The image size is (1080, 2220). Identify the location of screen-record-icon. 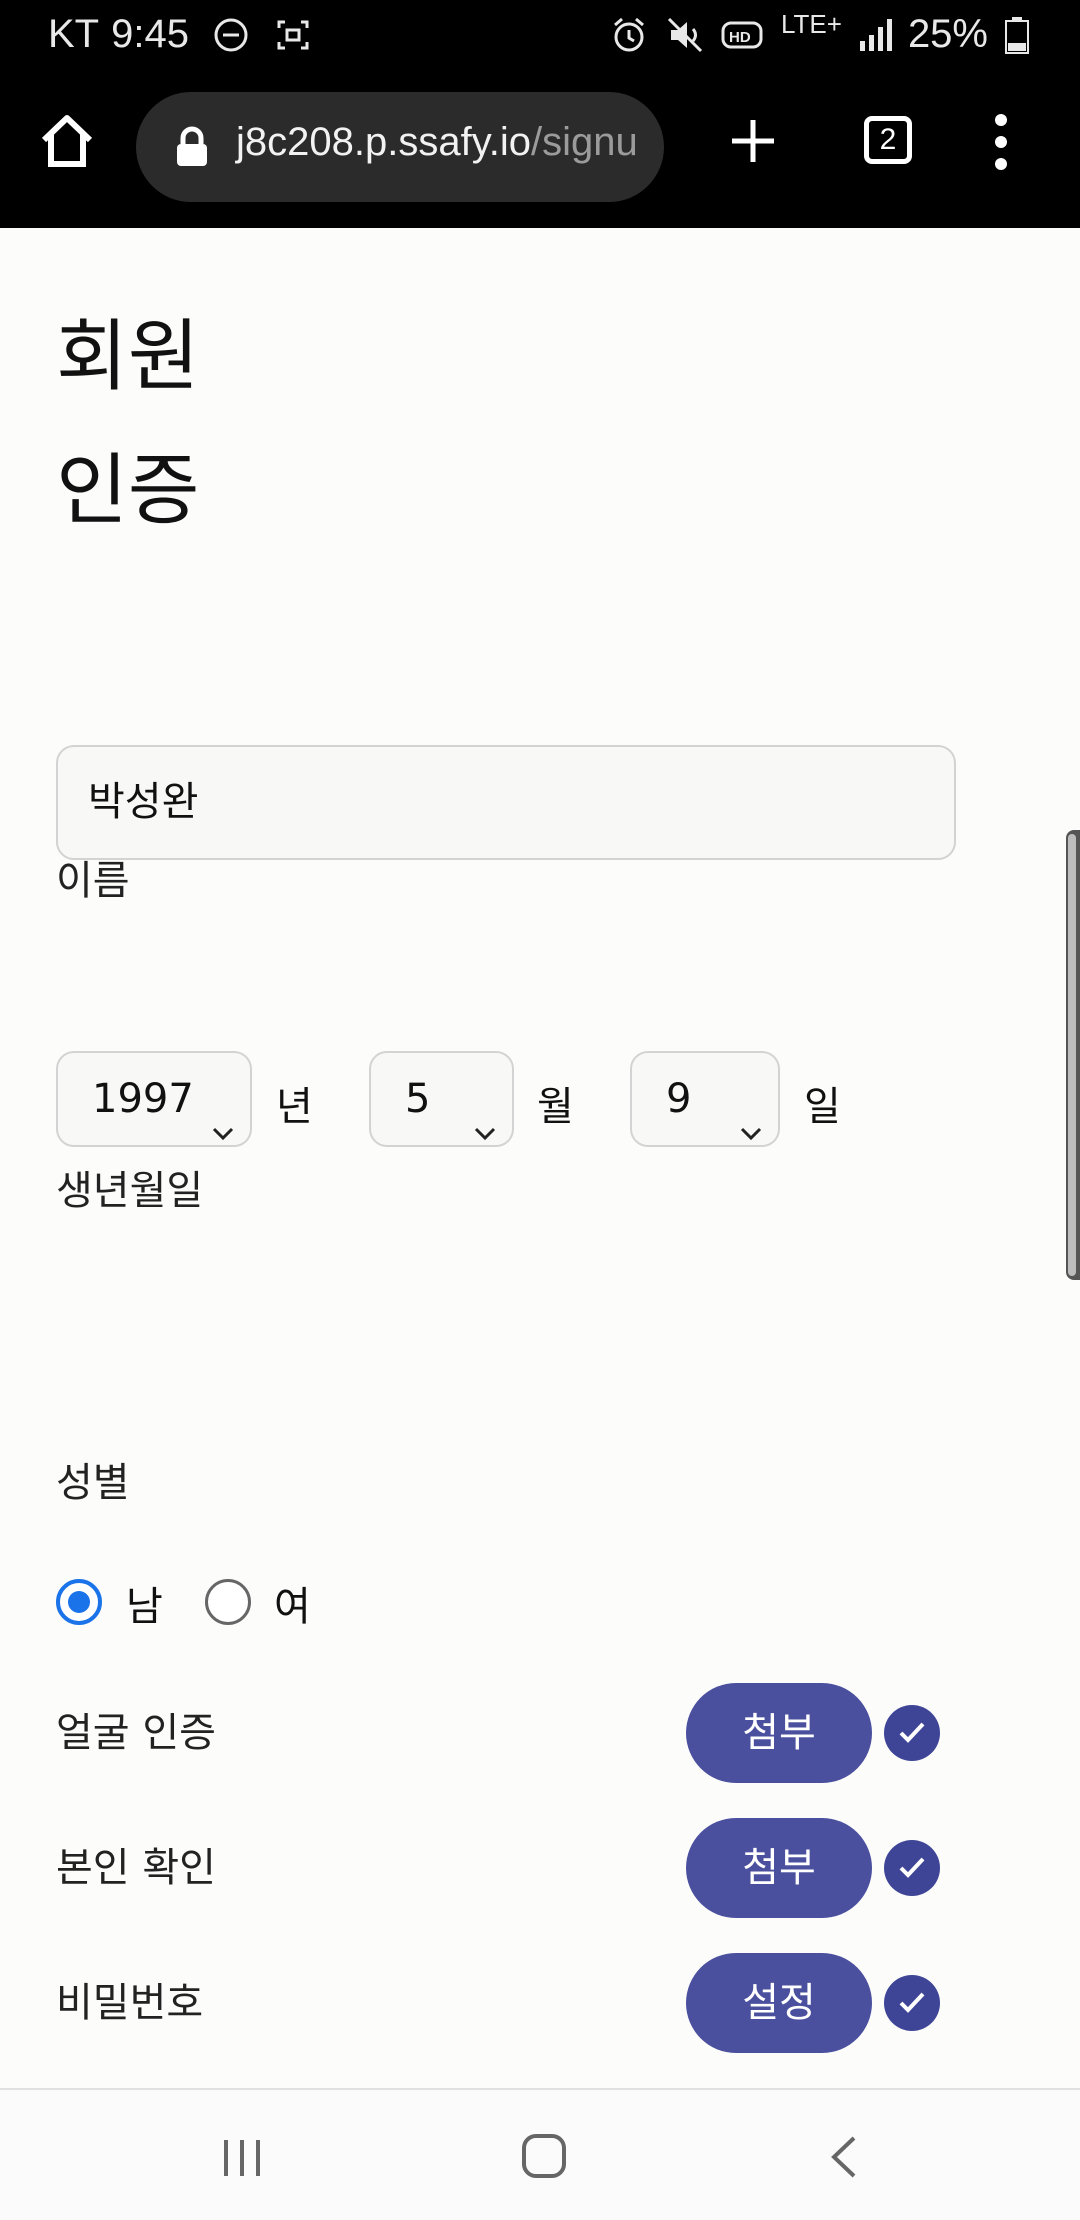
(293, 35).